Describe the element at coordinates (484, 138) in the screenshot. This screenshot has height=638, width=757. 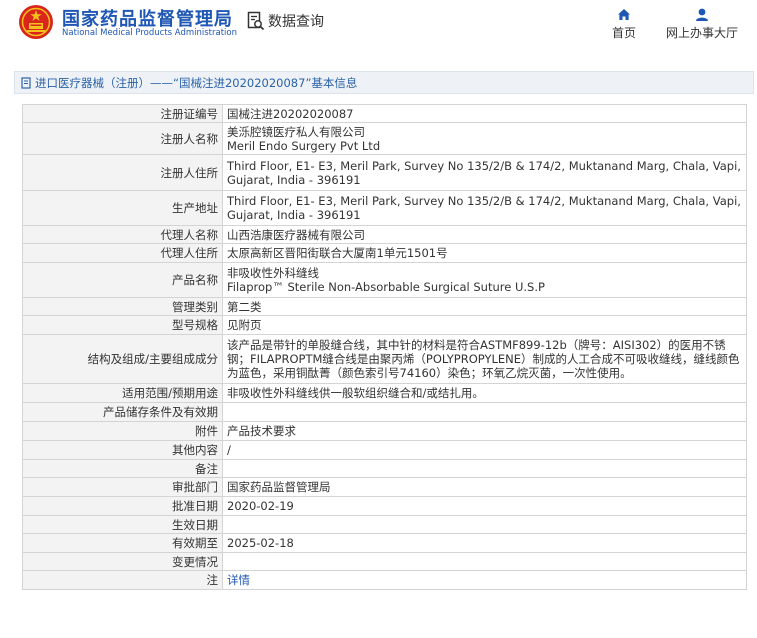
I see `field-value: 美泺腔镜医疗私人有限公司 Meril Endo Surgery Pvt Ltd` at that location.